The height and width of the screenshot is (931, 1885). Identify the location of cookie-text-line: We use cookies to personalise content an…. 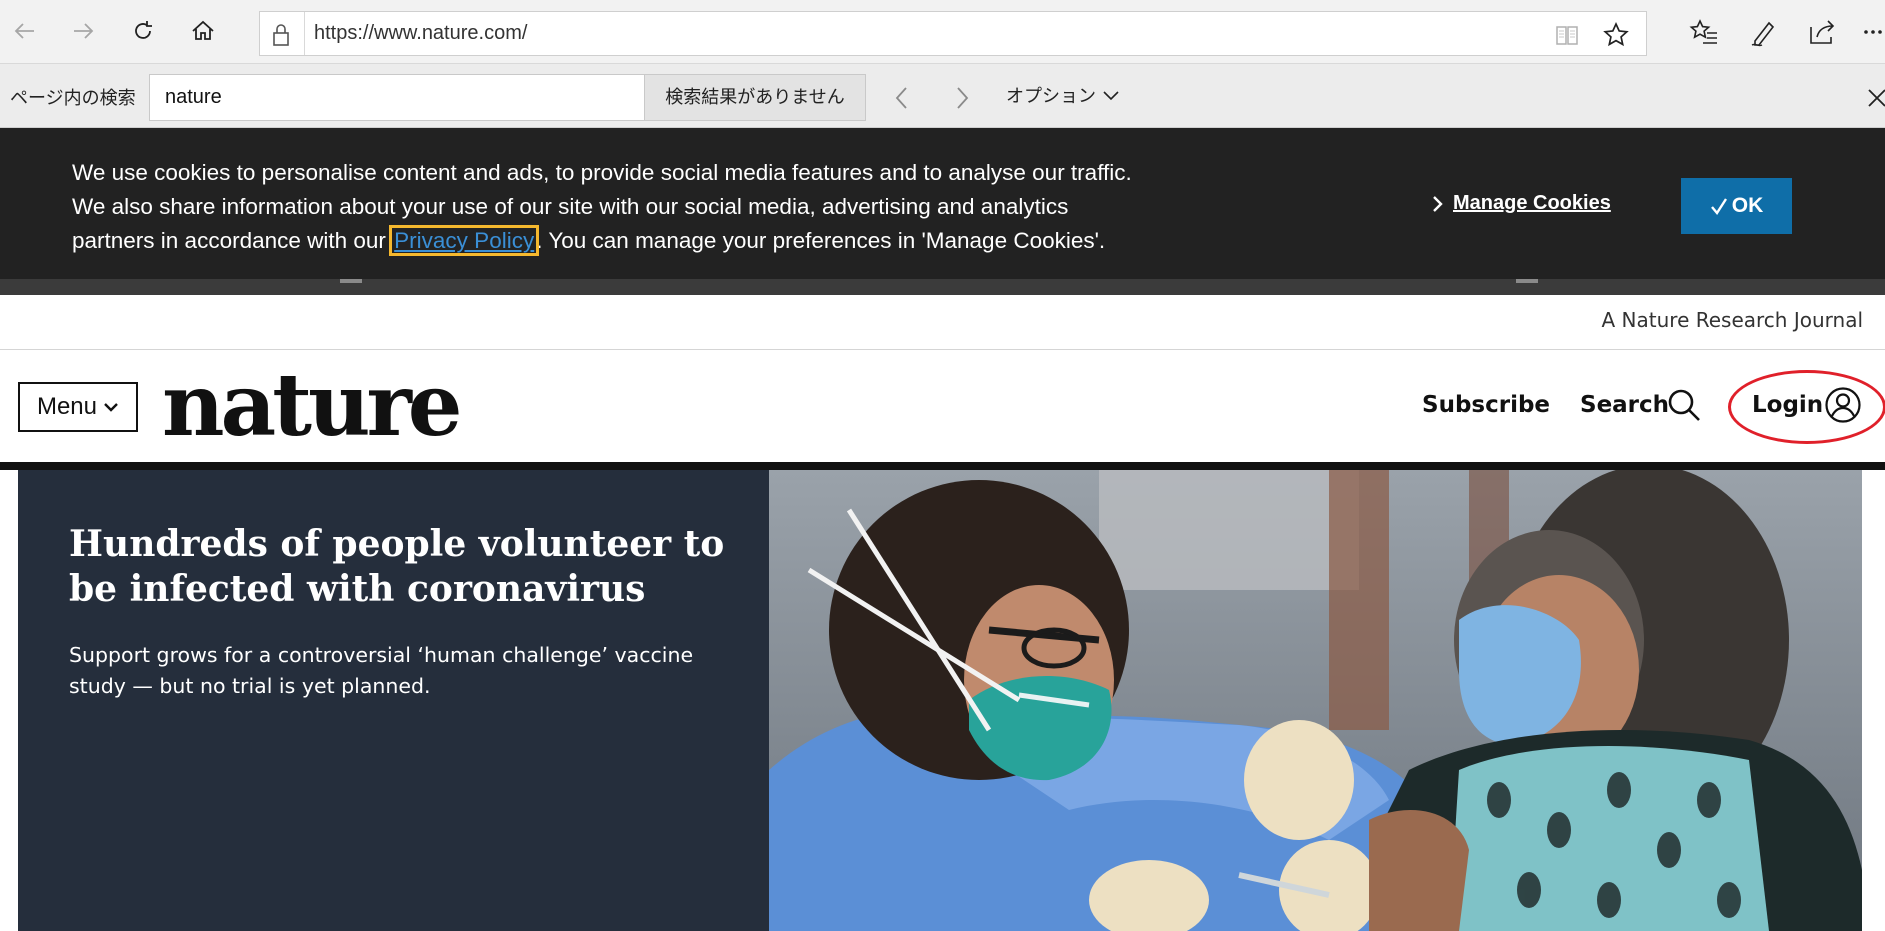
(602, 172).